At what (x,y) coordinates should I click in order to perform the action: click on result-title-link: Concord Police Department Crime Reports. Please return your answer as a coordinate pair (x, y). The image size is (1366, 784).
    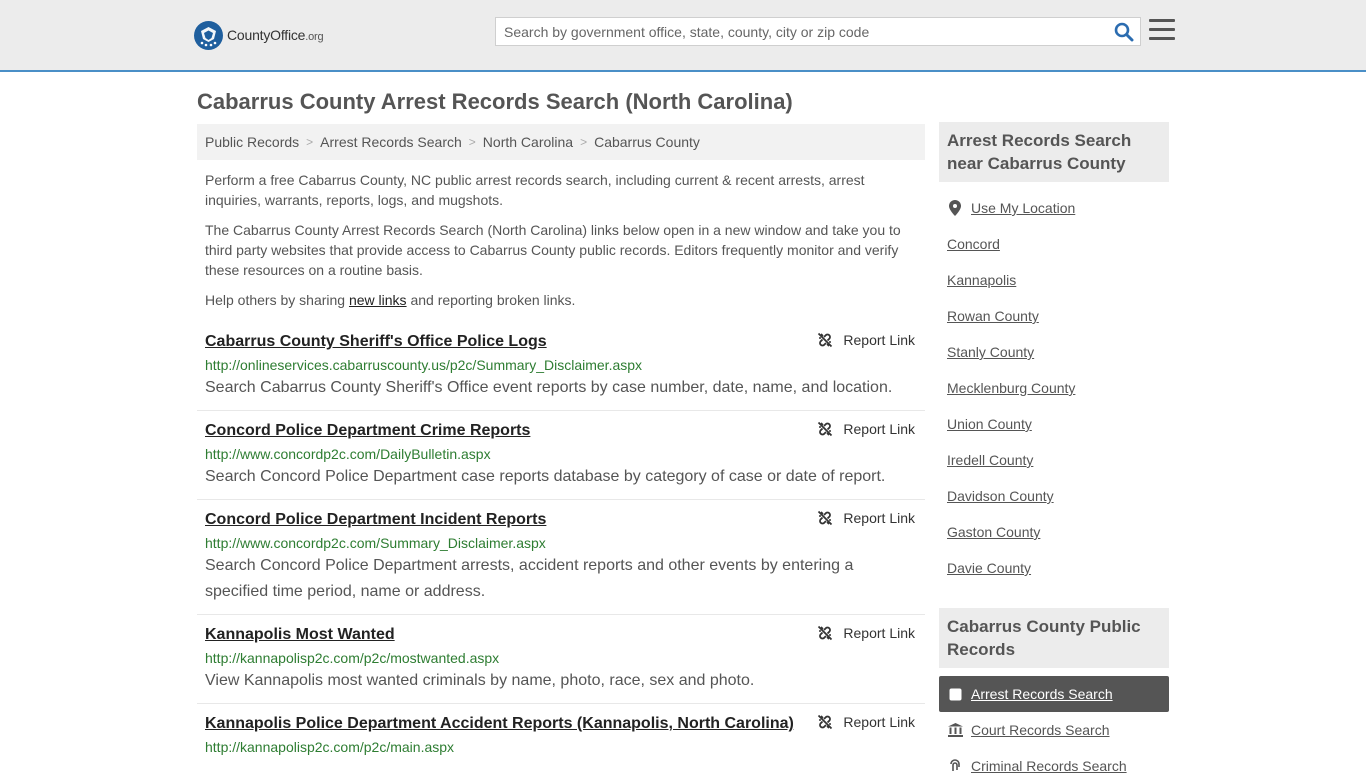
    Looking at the image, I should click on (367, 431).